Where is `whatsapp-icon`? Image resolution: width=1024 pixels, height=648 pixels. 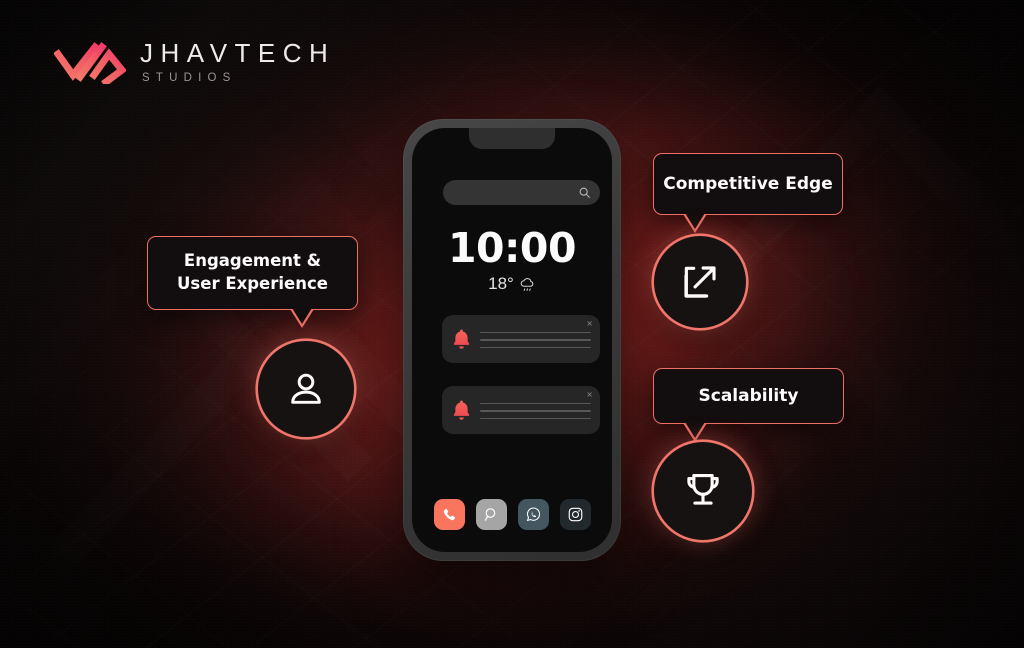 whatsapp-icon is located at coordinates (533, 514).